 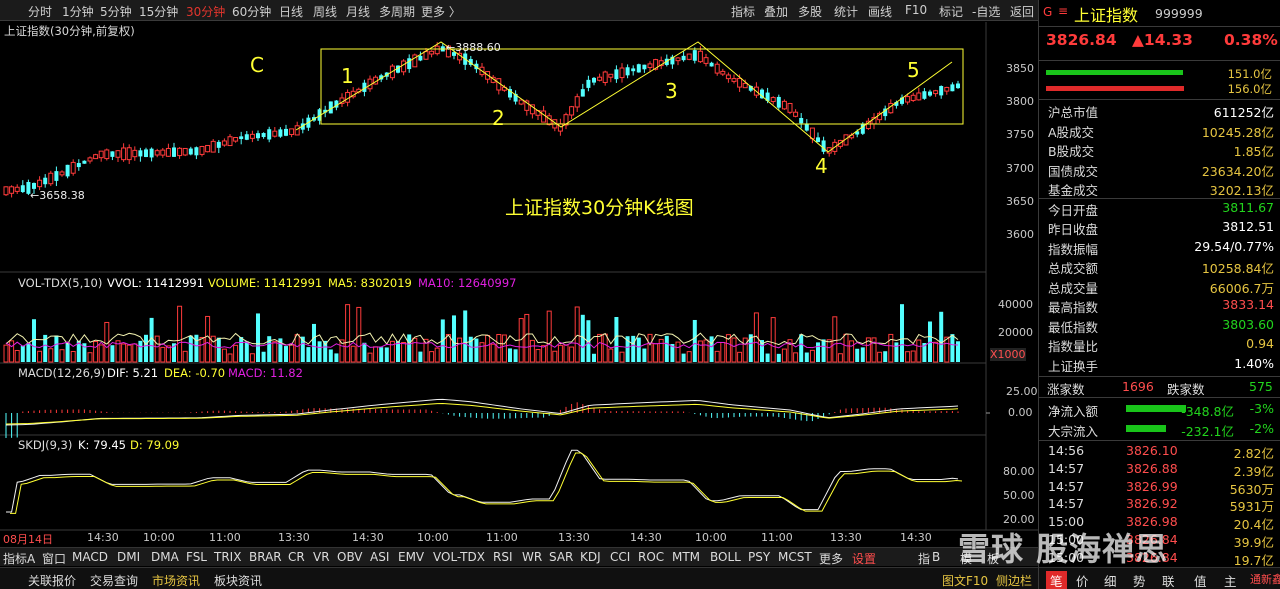 What do you see at coordinates (291, 11) in the screenshot?
I see `period-tab-day: 日线` at bounding box center [291, 11].